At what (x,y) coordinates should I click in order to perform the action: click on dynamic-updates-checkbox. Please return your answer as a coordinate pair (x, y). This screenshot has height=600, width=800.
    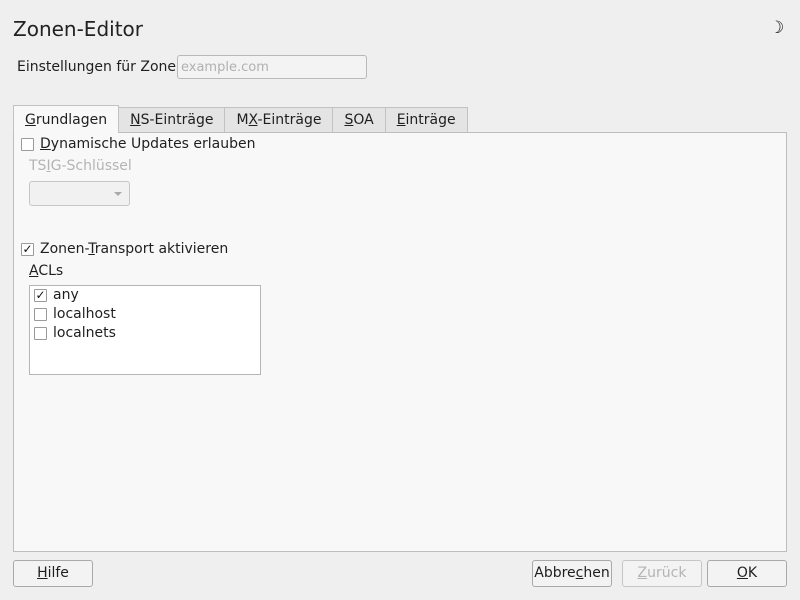
    Looking at the image, I should click on (27, 144).